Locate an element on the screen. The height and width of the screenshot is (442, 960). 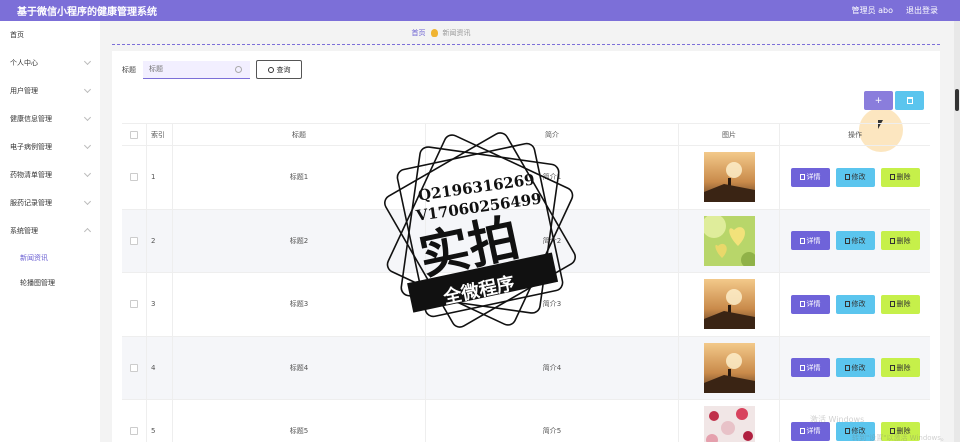
sidebar-item-health-info: 健康信息管理 is located at coordinates (50, 119).